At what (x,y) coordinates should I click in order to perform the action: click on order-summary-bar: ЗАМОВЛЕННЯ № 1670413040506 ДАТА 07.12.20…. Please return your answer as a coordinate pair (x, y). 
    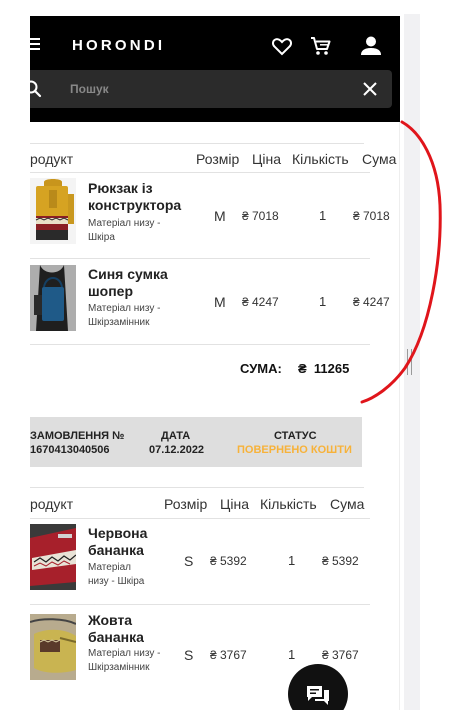
    Looking at the image, I should click on (196, 442).